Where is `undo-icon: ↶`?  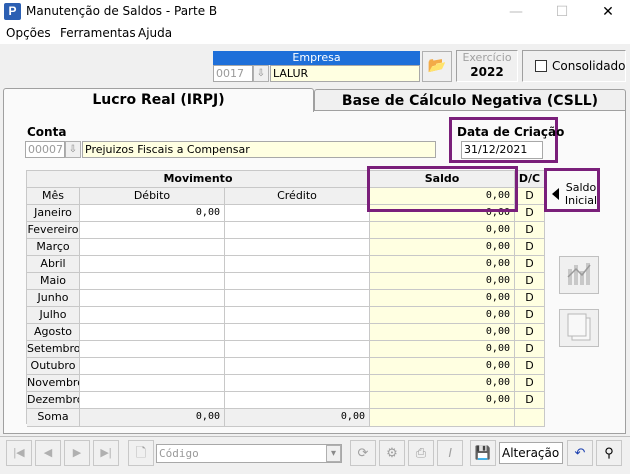 undo-icon: ↶ is located at coordinates (580, 453).